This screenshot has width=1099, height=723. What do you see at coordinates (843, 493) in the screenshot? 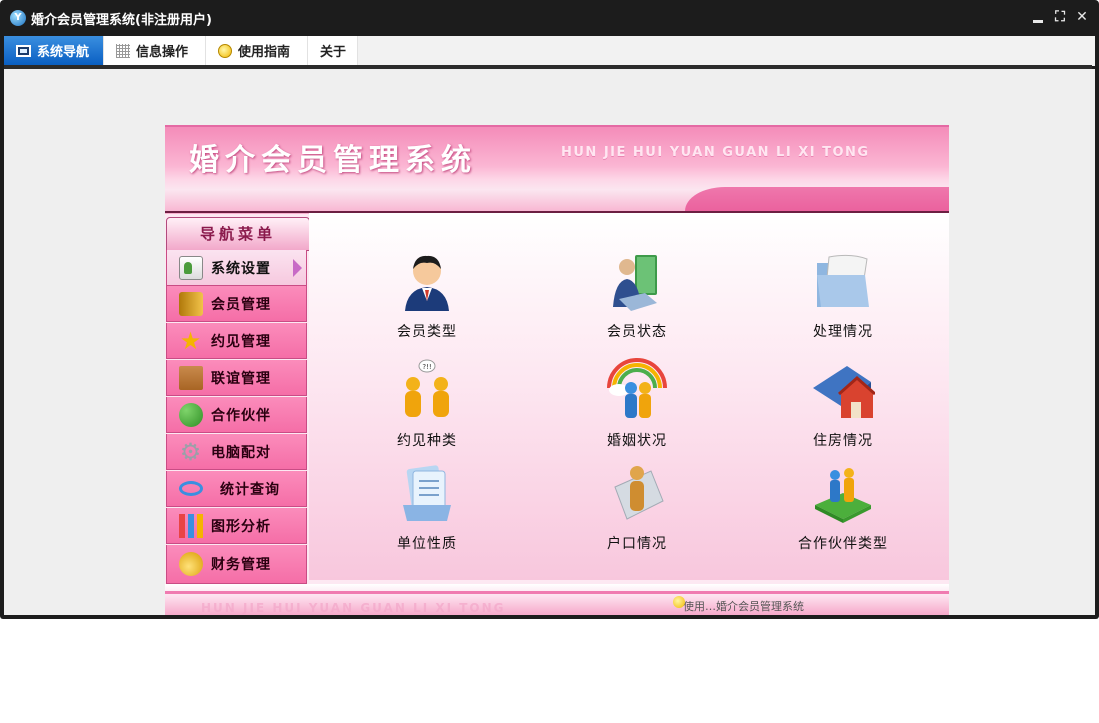
I see `partners-platform-icon` at bounding box center [843, 493].